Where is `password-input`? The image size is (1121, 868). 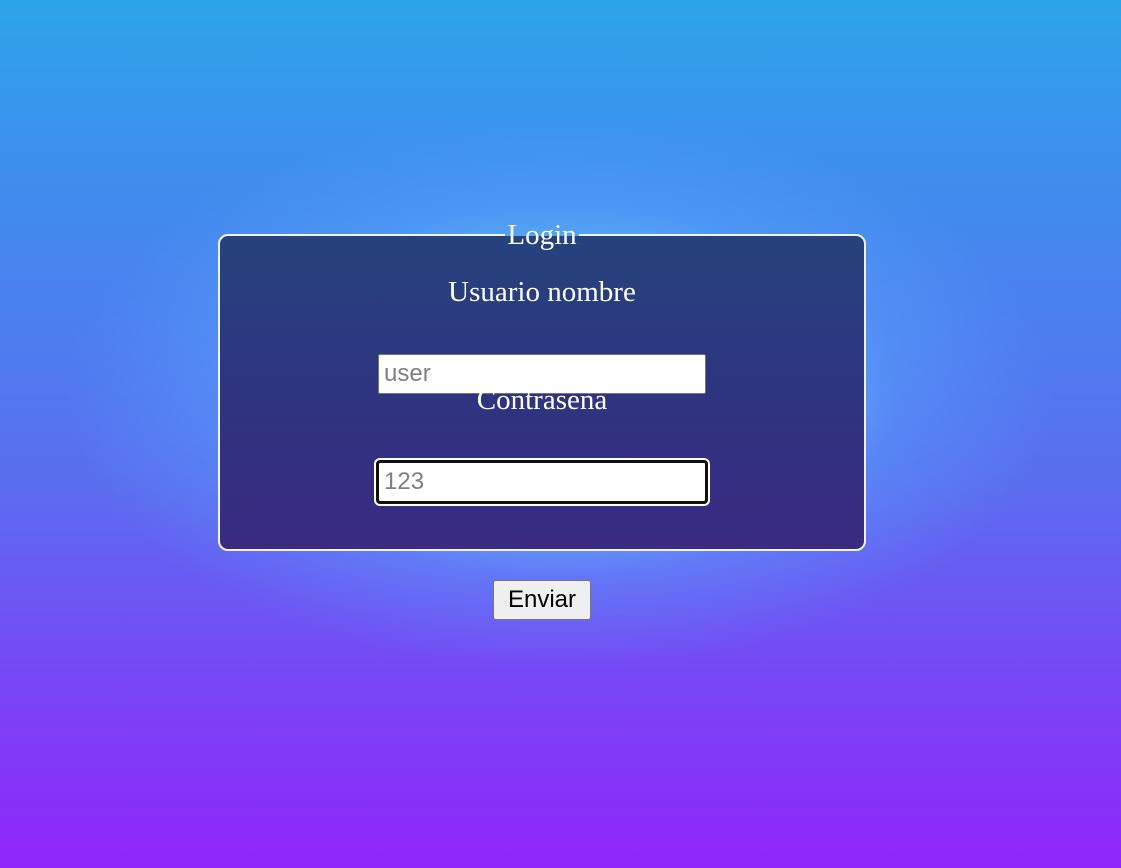 password-input is located at coordinates (542, 482).